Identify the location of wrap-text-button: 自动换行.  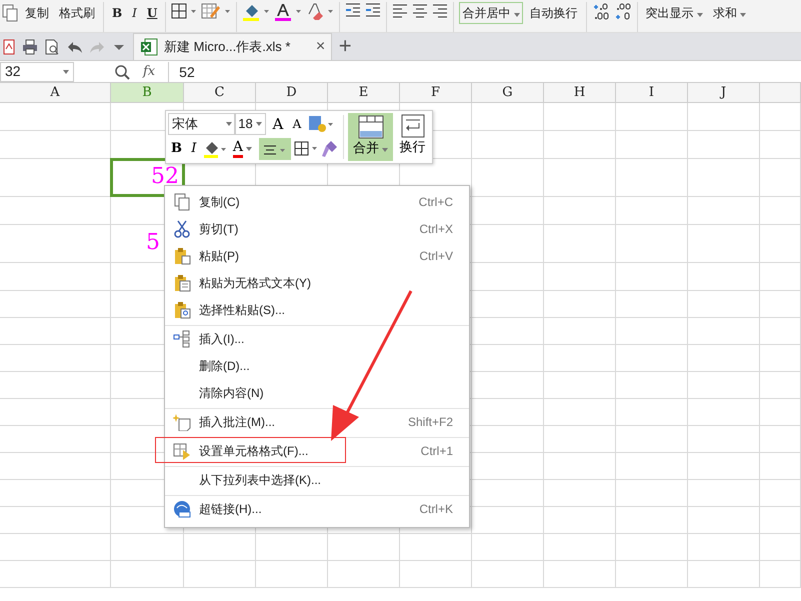
(553, 13).